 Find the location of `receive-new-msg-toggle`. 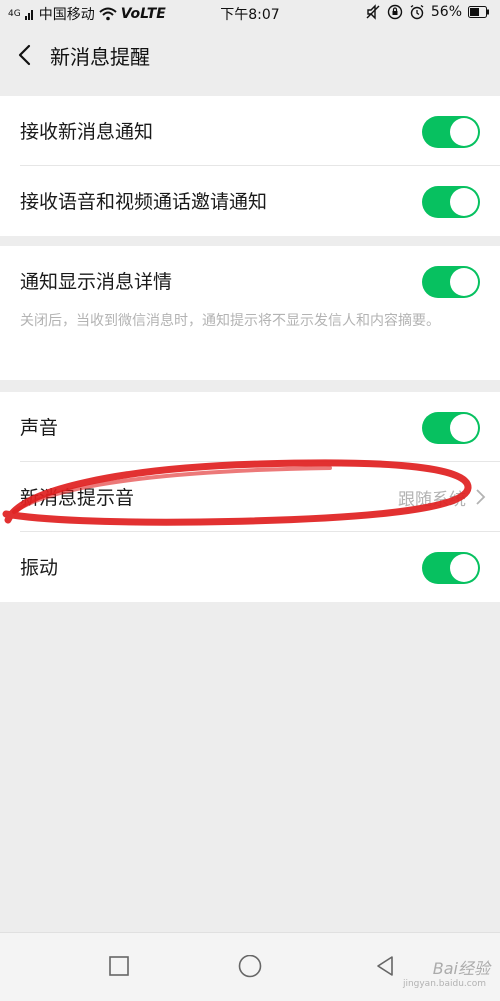

receive-new-msg-toggle is located at coordinates (451, 132).